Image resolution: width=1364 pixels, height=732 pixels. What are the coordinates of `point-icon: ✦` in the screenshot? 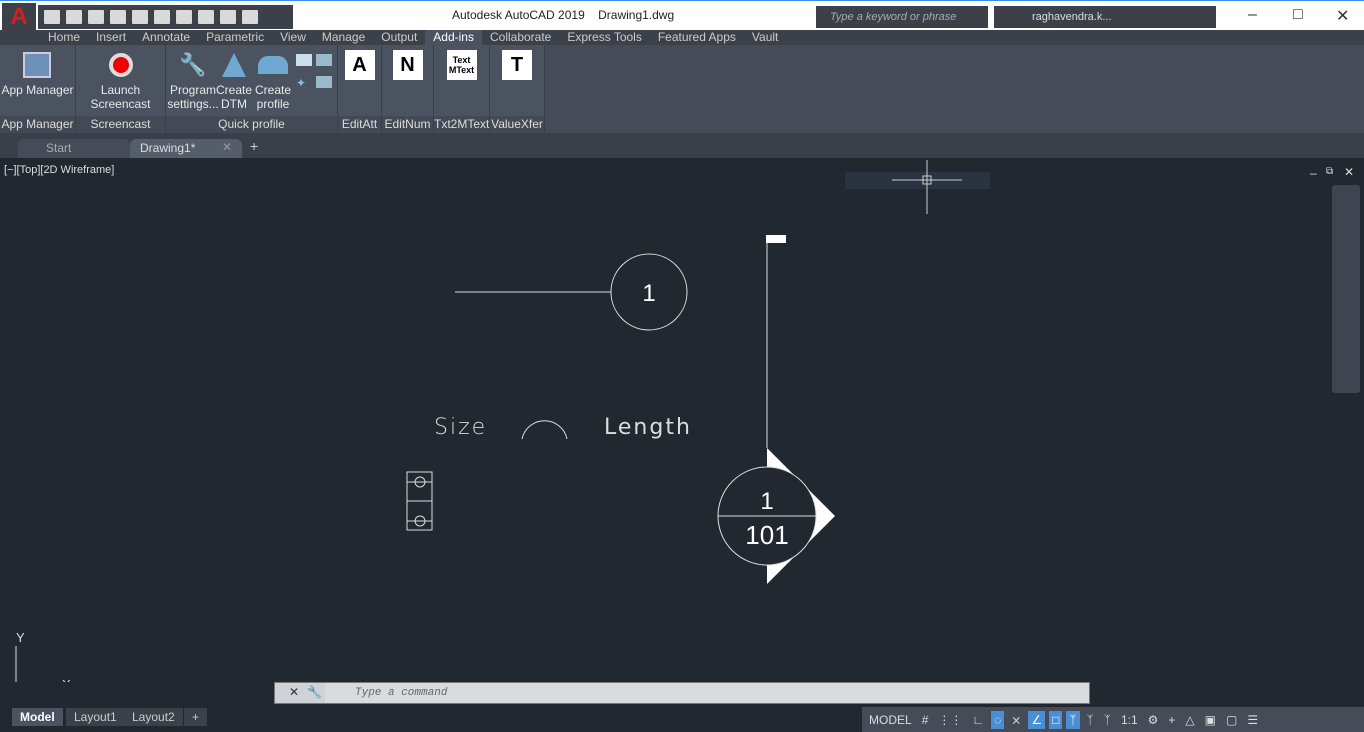 It's located at (304, 83).